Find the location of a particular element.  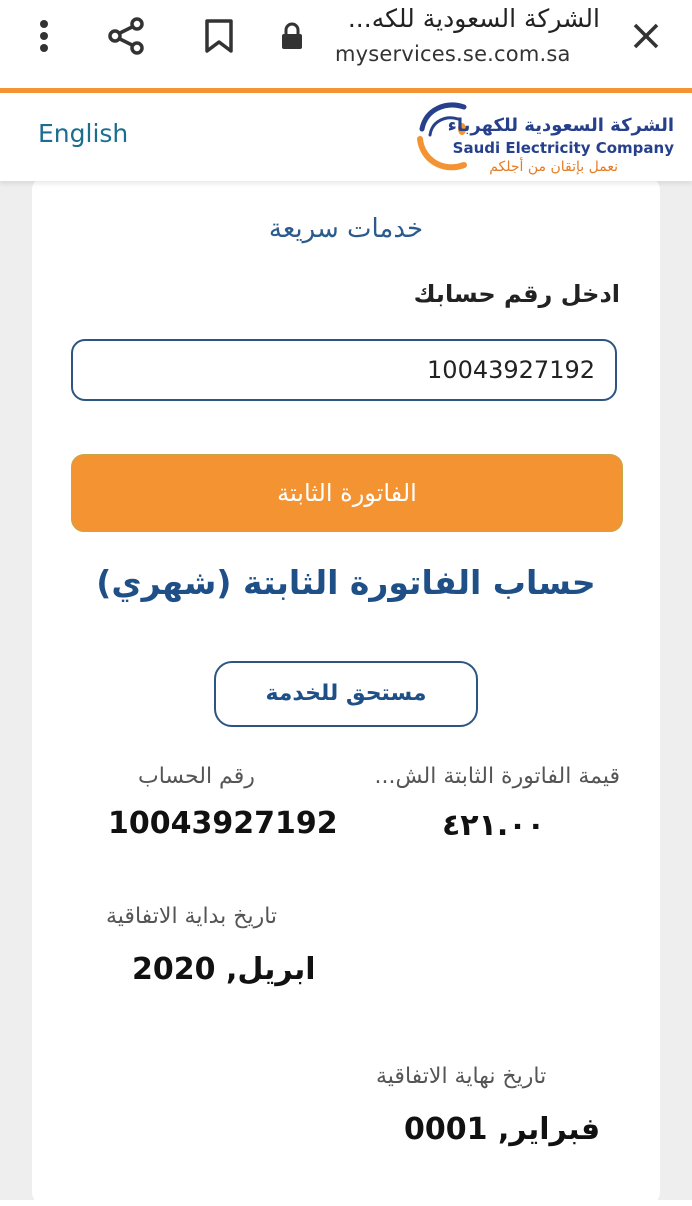

logo-english-name: Saudi Electricity Company is located at coordinates (563, 148).